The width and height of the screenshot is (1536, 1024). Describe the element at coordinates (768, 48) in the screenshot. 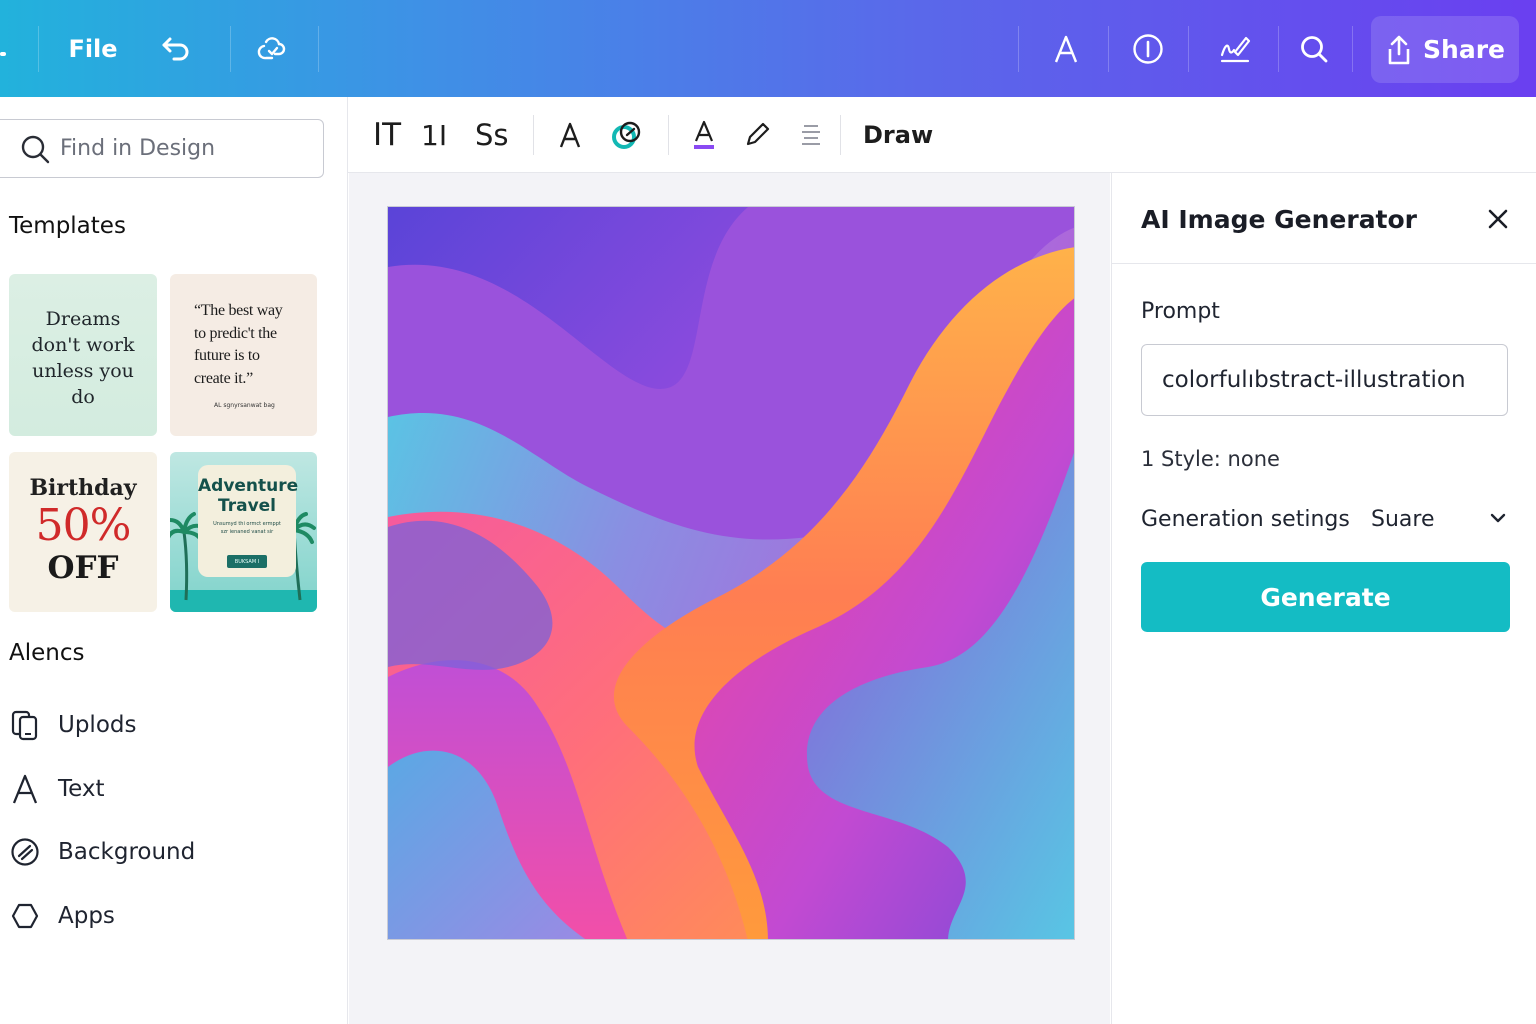

I see `top-bar: File Share` at that location.